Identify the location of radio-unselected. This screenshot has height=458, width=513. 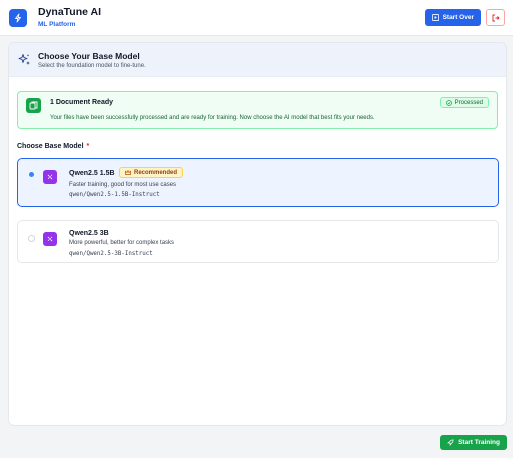
(31, 238).